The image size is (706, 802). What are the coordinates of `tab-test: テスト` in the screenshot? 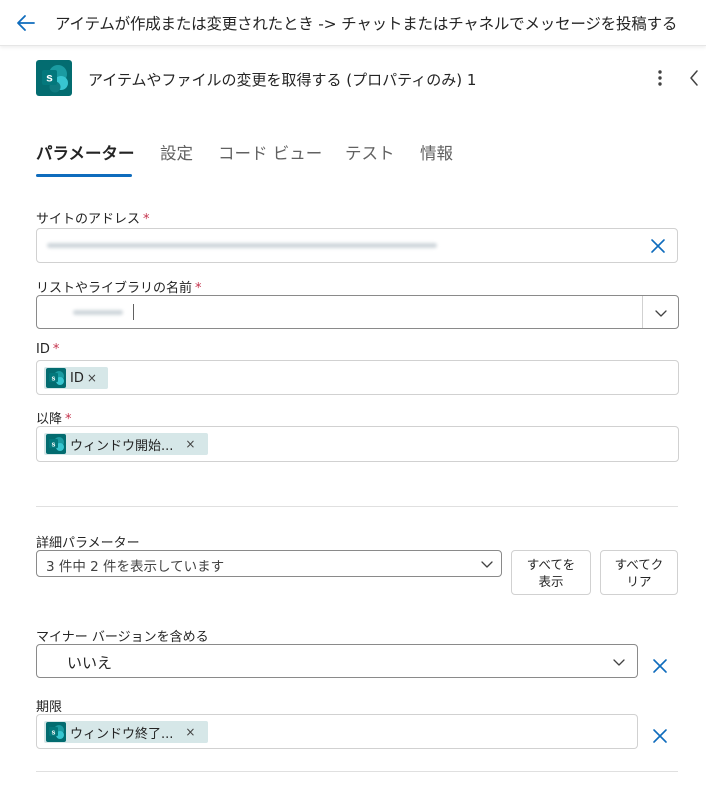 It's located at (370, 158).